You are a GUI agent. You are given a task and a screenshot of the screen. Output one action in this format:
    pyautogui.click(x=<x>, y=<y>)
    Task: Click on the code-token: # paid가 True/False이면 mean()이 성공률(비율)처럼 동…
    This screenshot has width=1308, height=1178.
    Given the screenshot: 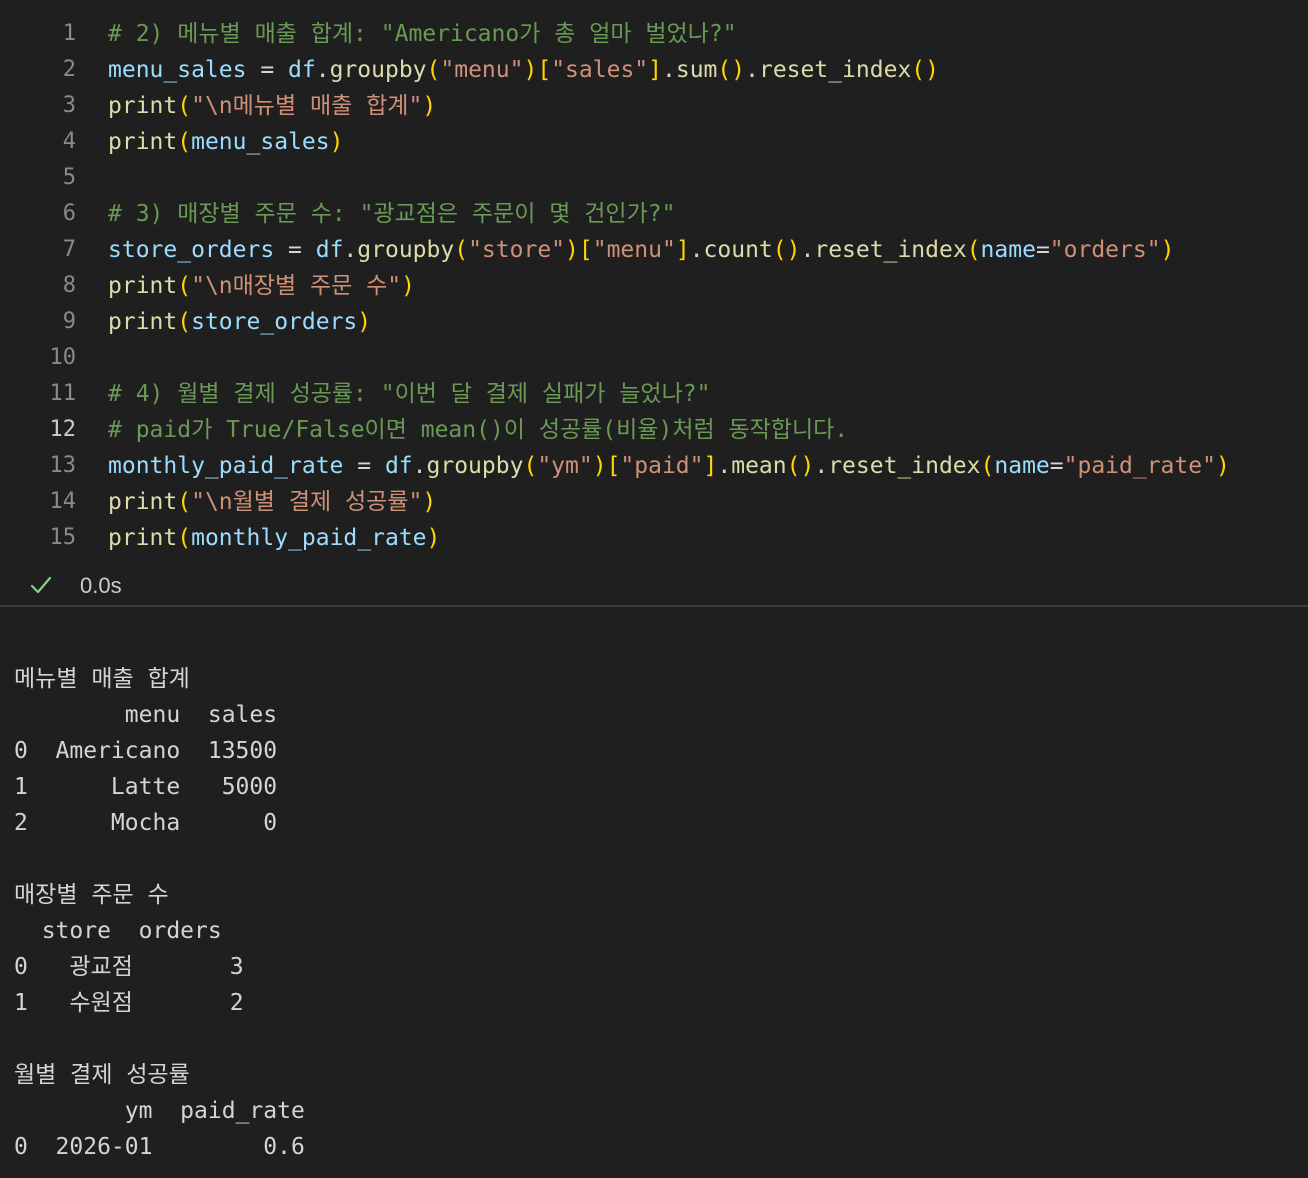 What is the action you would take?
    pyautogui.click(x=478, y=430)
    